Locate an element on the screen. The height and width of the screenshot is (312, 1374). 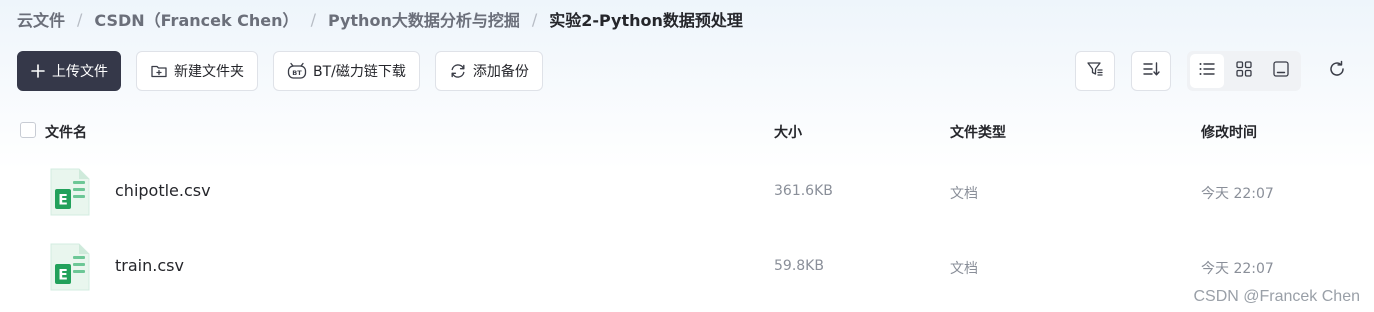
plus-icon is located at coordinates (38, 71).